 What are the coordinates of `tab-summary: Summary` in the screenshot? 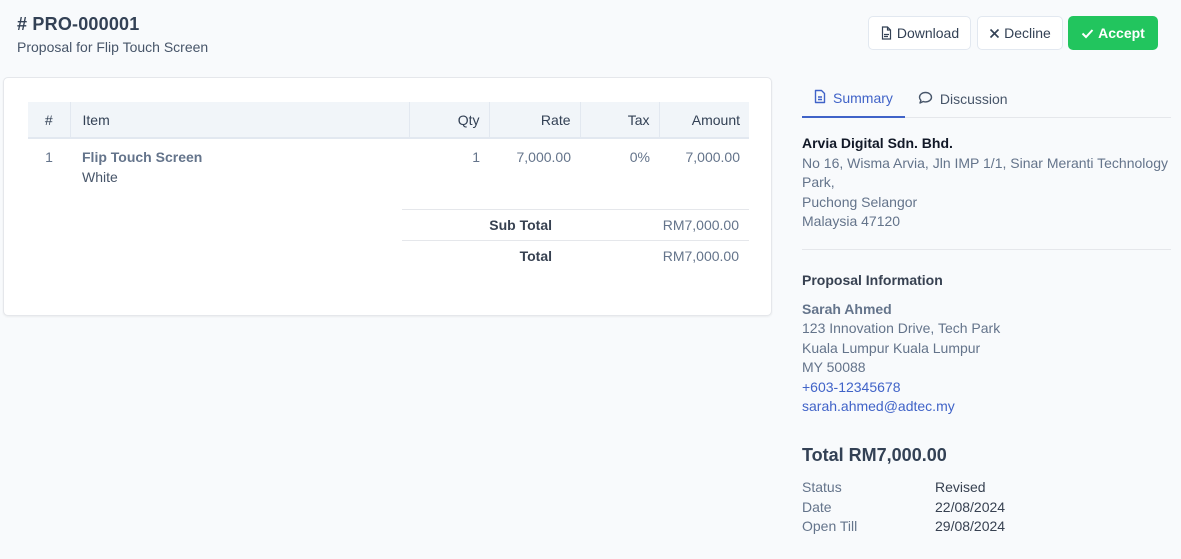 It's located at (853, 99).